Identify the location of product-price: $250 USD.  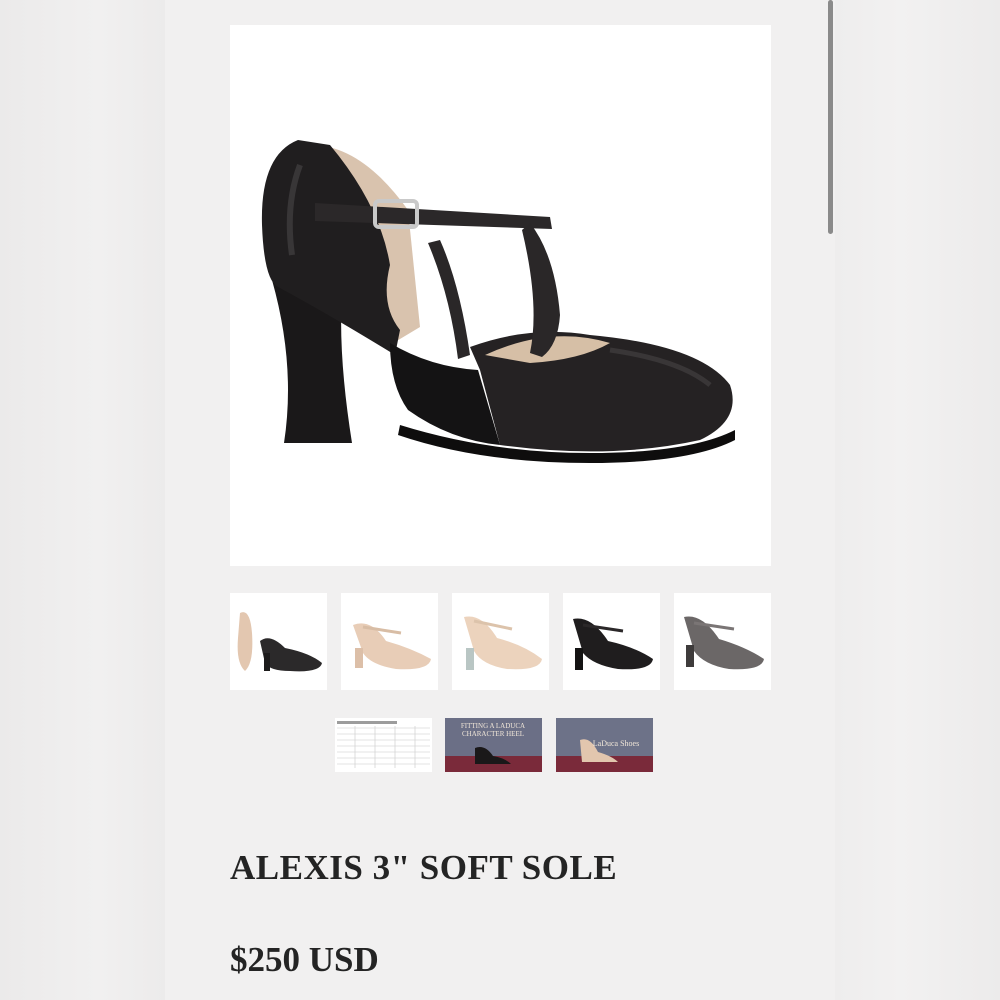
(304, 959).